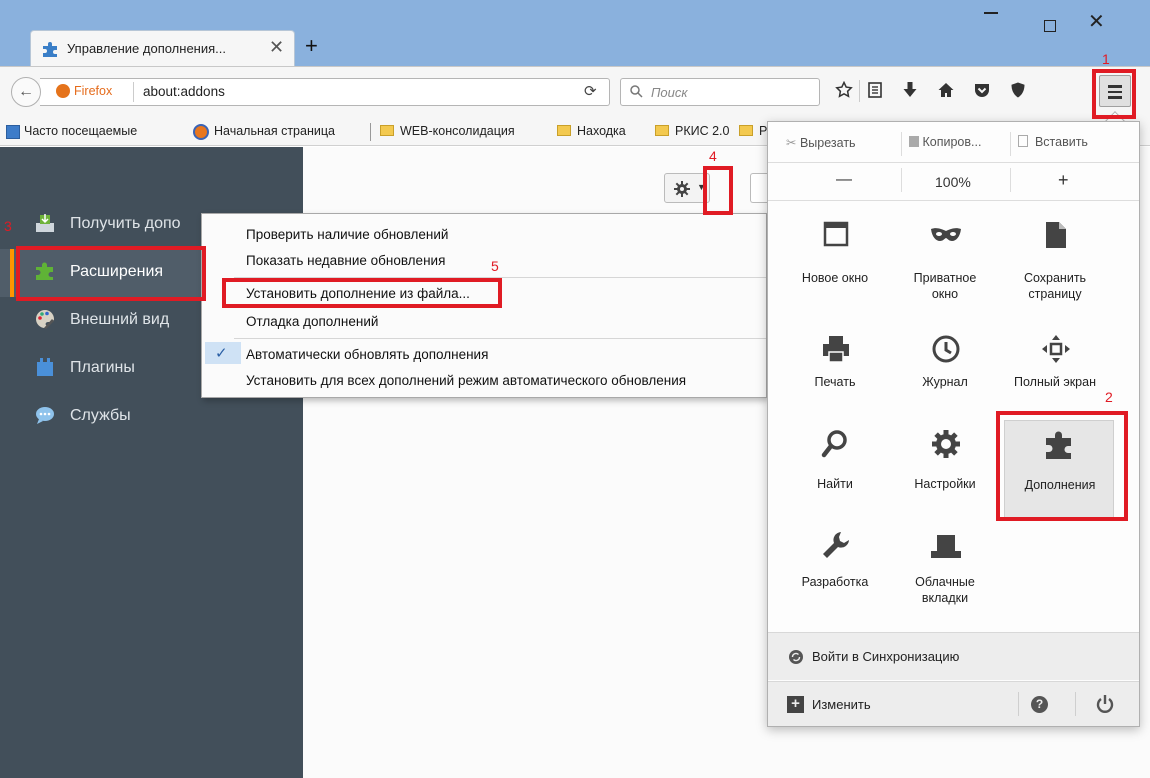 The image size is (1150, 778). Describe the element at coordinates (836, 349) in the screenshot. I see `print-icon` at that location.